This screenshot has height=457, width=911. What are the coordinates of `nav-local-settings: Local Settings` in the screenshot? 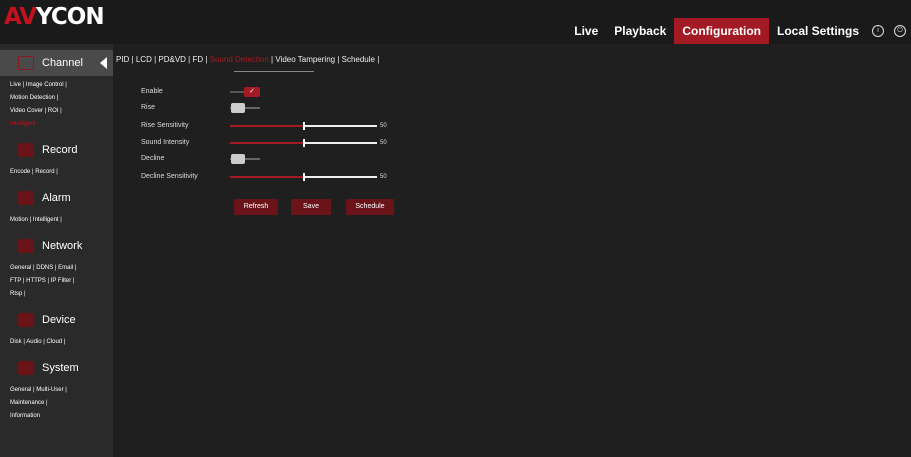 It's located at (818, 31).